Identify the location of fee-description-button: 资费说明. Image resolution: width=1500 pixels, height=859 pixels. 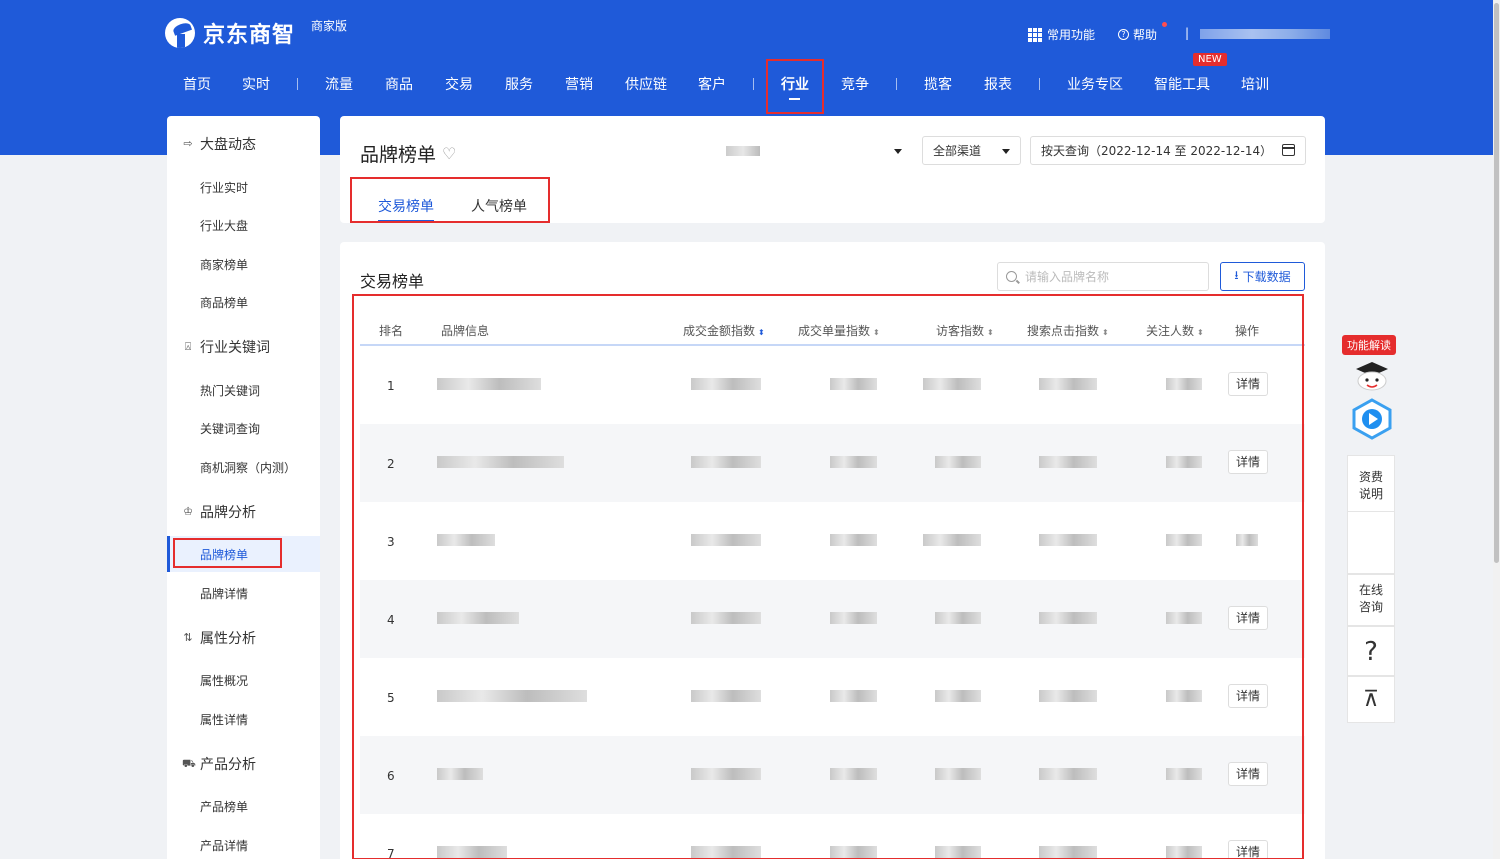
(1371, 483).